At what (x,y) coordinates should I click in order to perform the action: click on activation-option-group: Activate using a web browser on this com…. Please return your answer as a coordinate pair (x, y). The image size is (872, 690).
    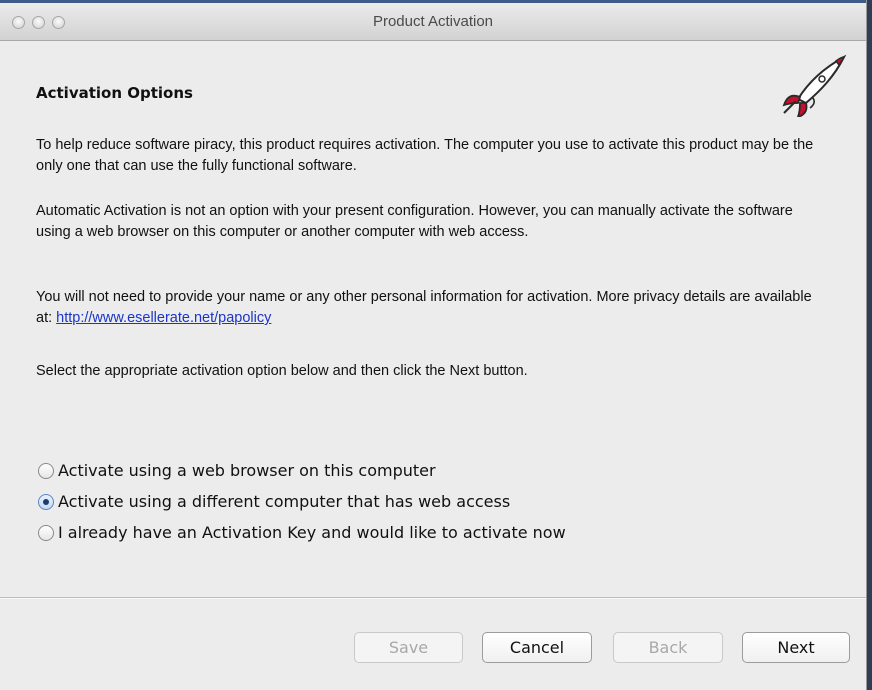
    Looking at the image, I should click on (302, 501).